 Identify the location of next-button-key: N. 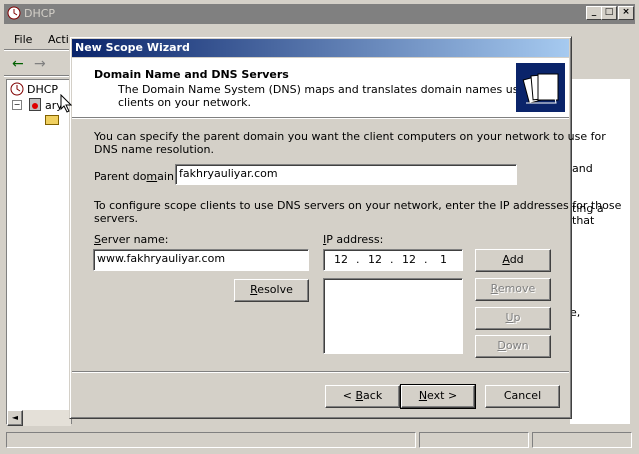
(423, 395).